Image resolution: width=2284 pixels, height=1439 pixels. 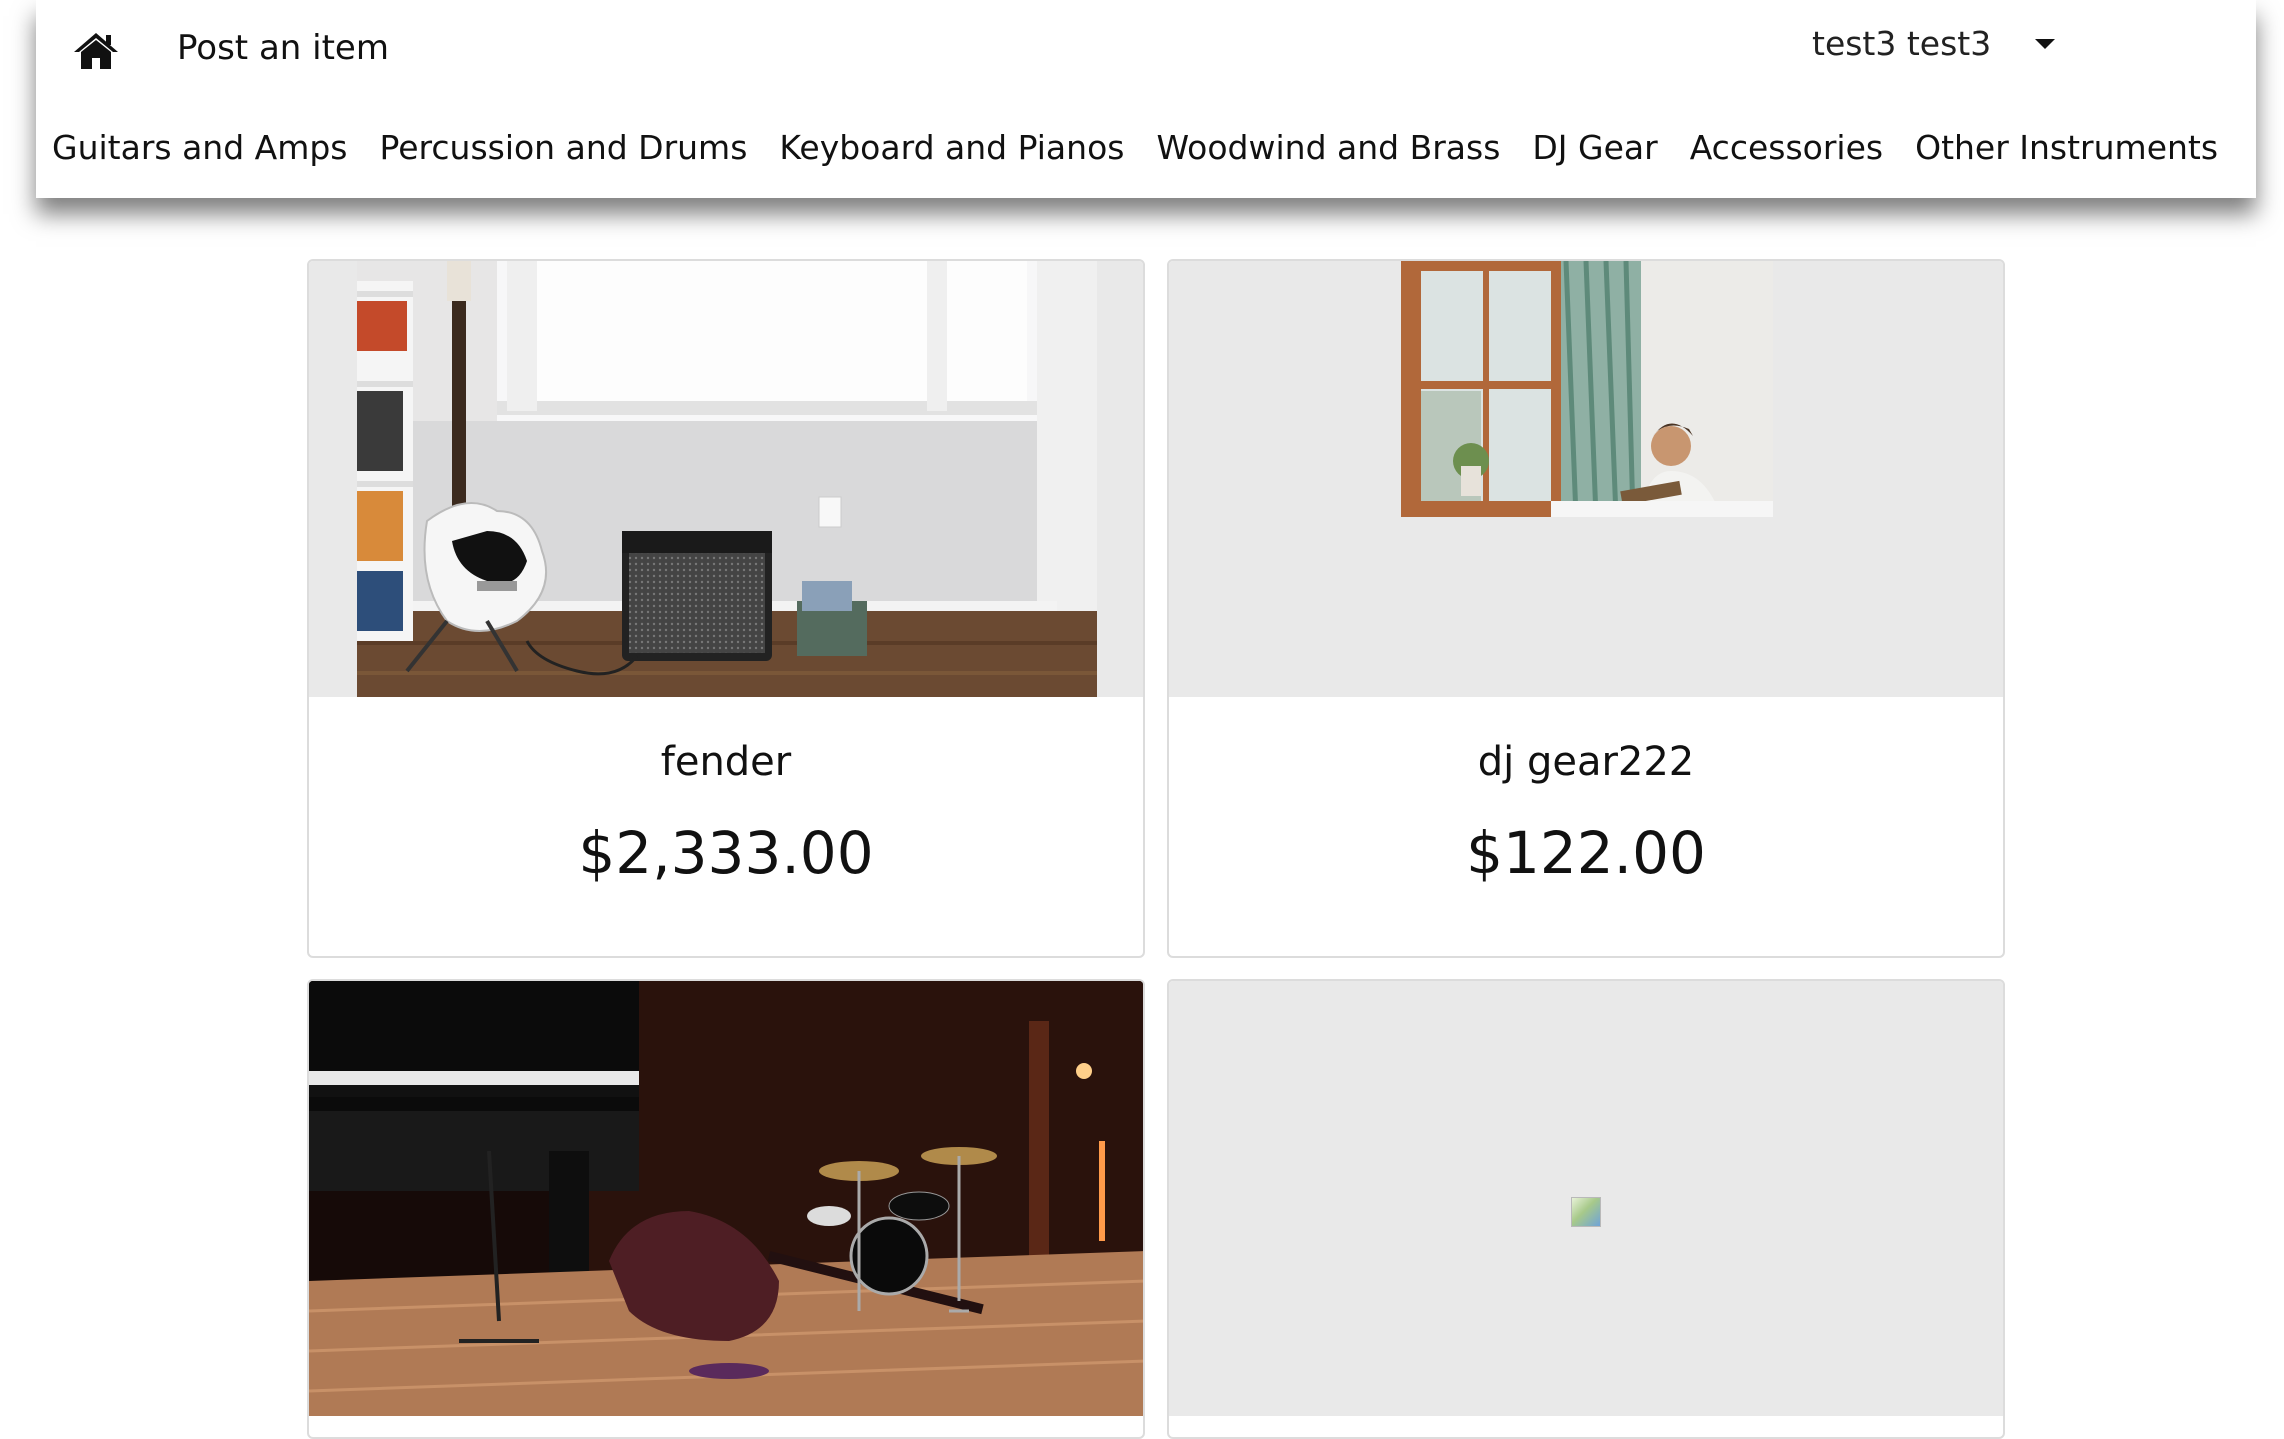 I want to click on listing-price: $2,333.00, so click(x=726, y=853).